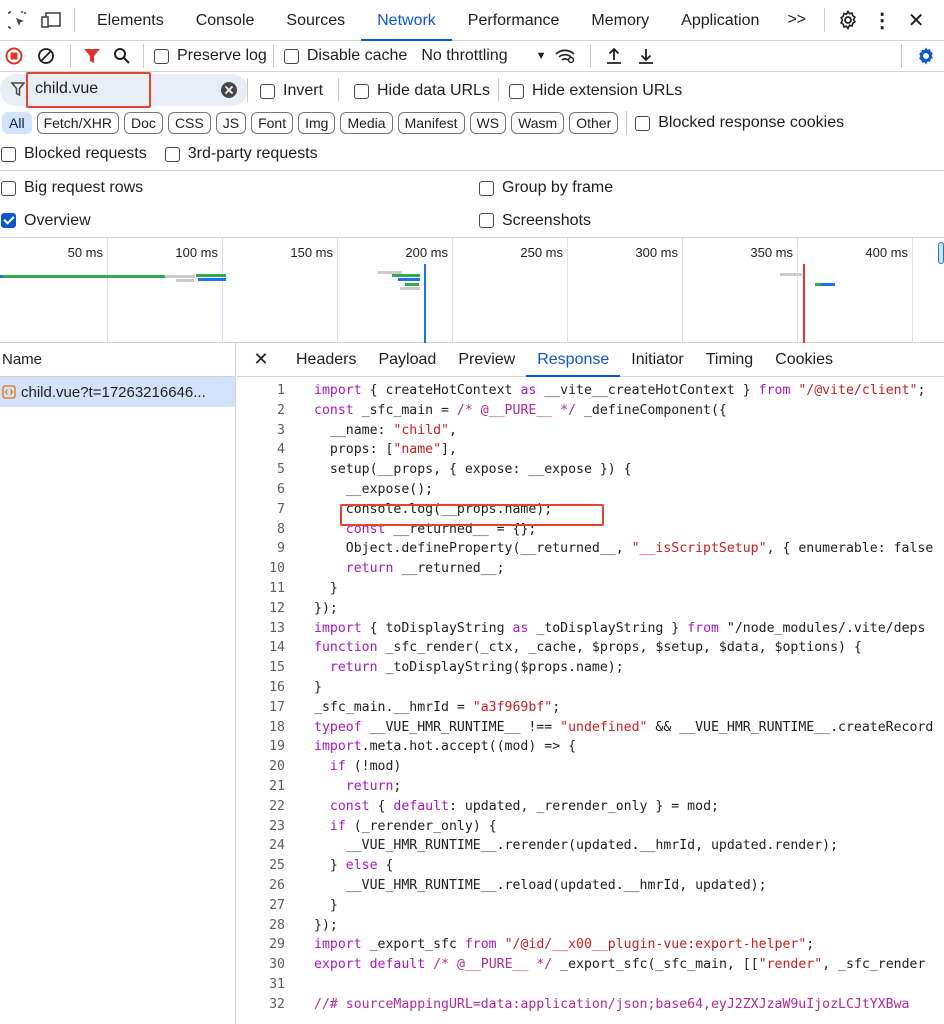 Image resolution: width=944 pixels, height=1024 pixels. I want to click on line-text: import.meta.hot.accept((mod) => {, so click(445, 747).